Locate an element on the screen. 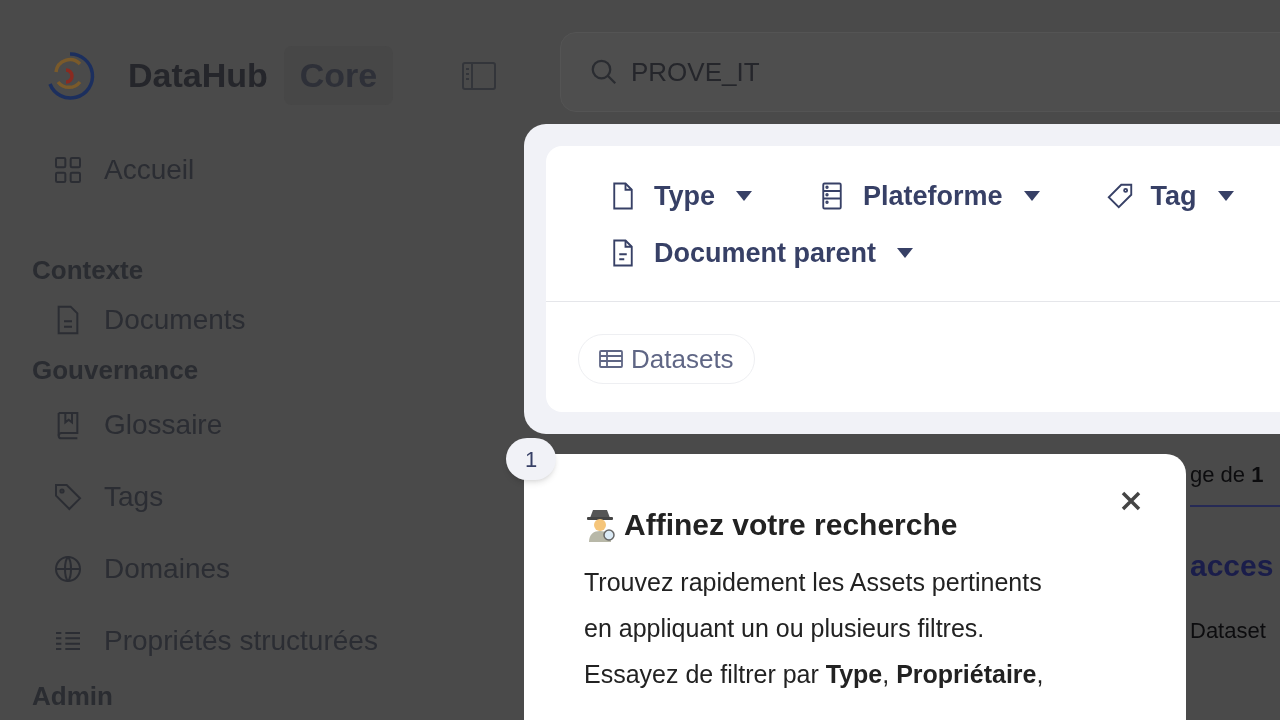  detective-icon is located at coordinates (600, 524).